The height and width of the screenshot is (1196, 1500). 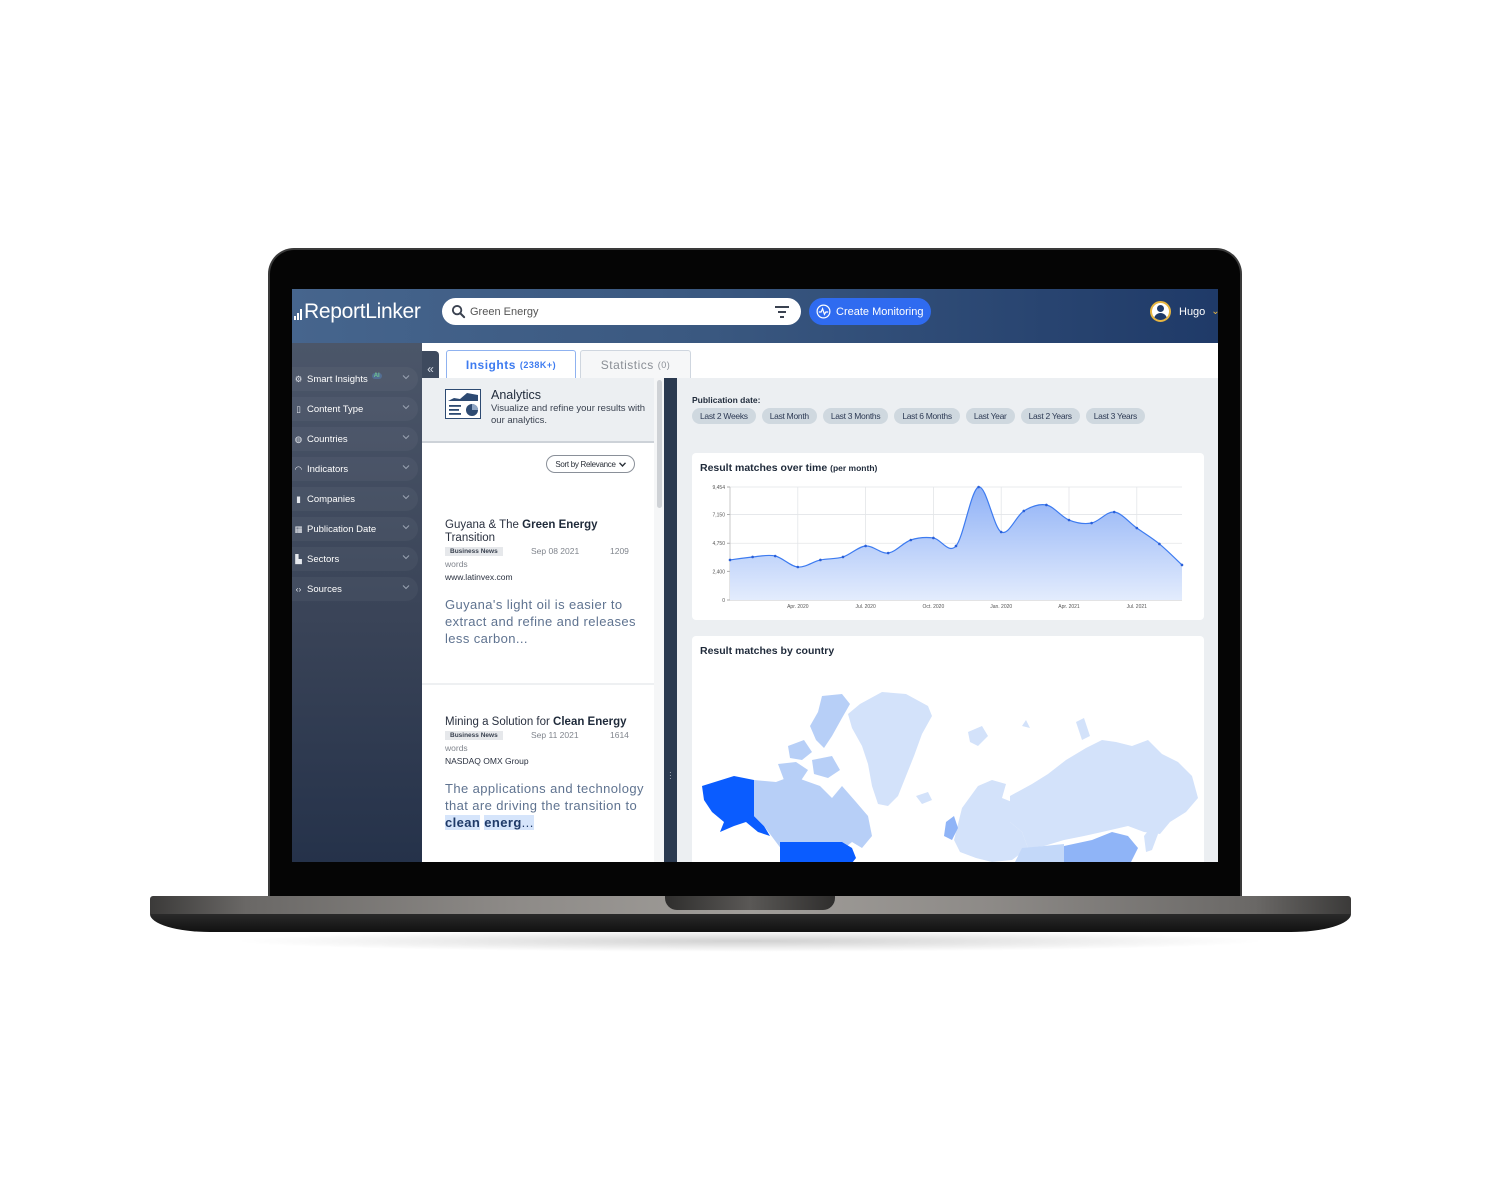 I want to click on search-bar, so click(x=621, y=311).